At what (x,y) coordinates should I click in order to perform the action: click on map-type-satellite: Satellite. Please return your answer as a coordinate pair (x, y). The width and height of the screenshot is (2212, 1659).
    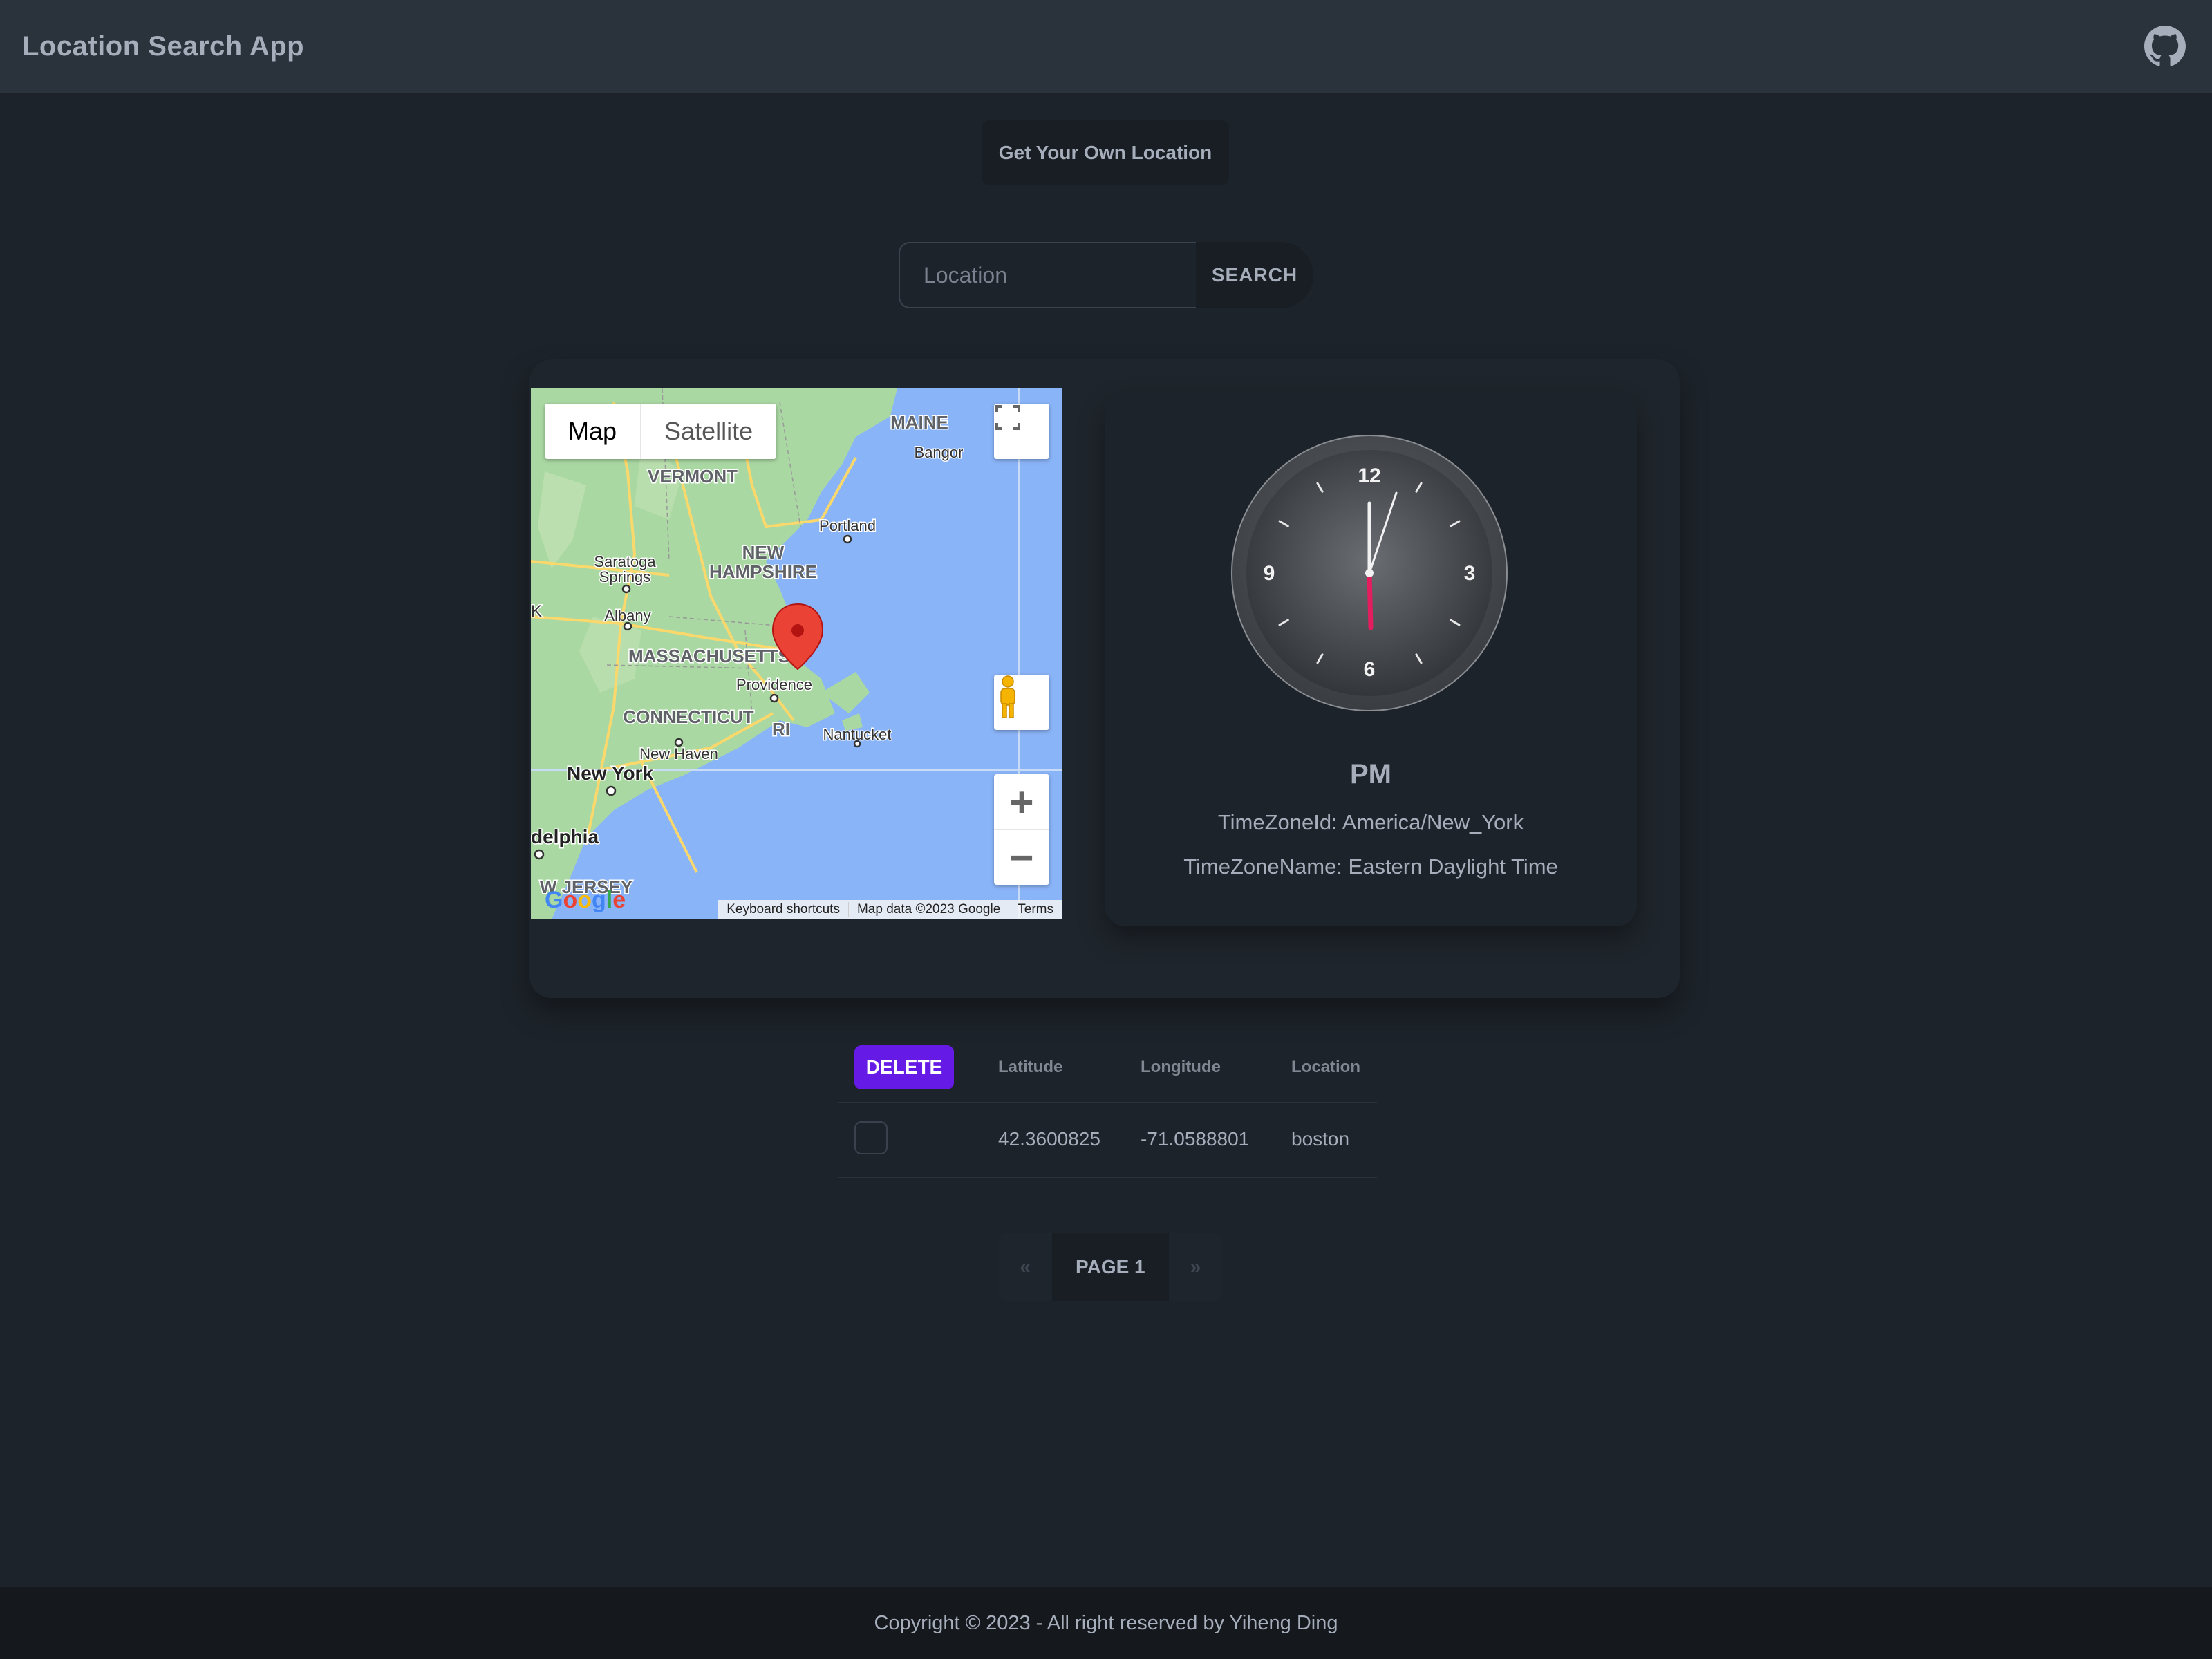
    Looking at the image, I should click on (709, 432).